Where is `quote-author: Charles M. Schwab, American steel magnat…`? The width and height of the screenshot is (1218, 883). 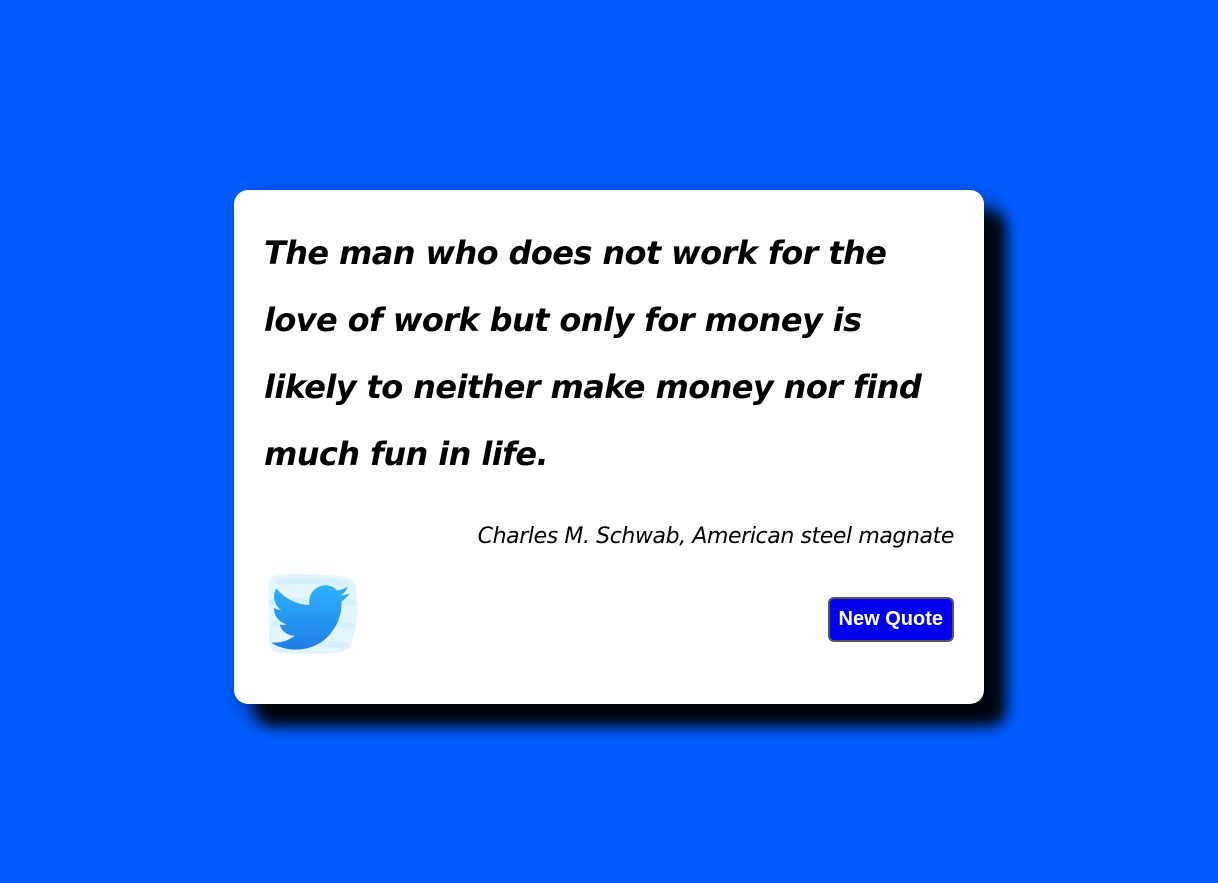 quote-author: Charles M. Schwab, American steel magnat… is located at coordinates (716, 536).